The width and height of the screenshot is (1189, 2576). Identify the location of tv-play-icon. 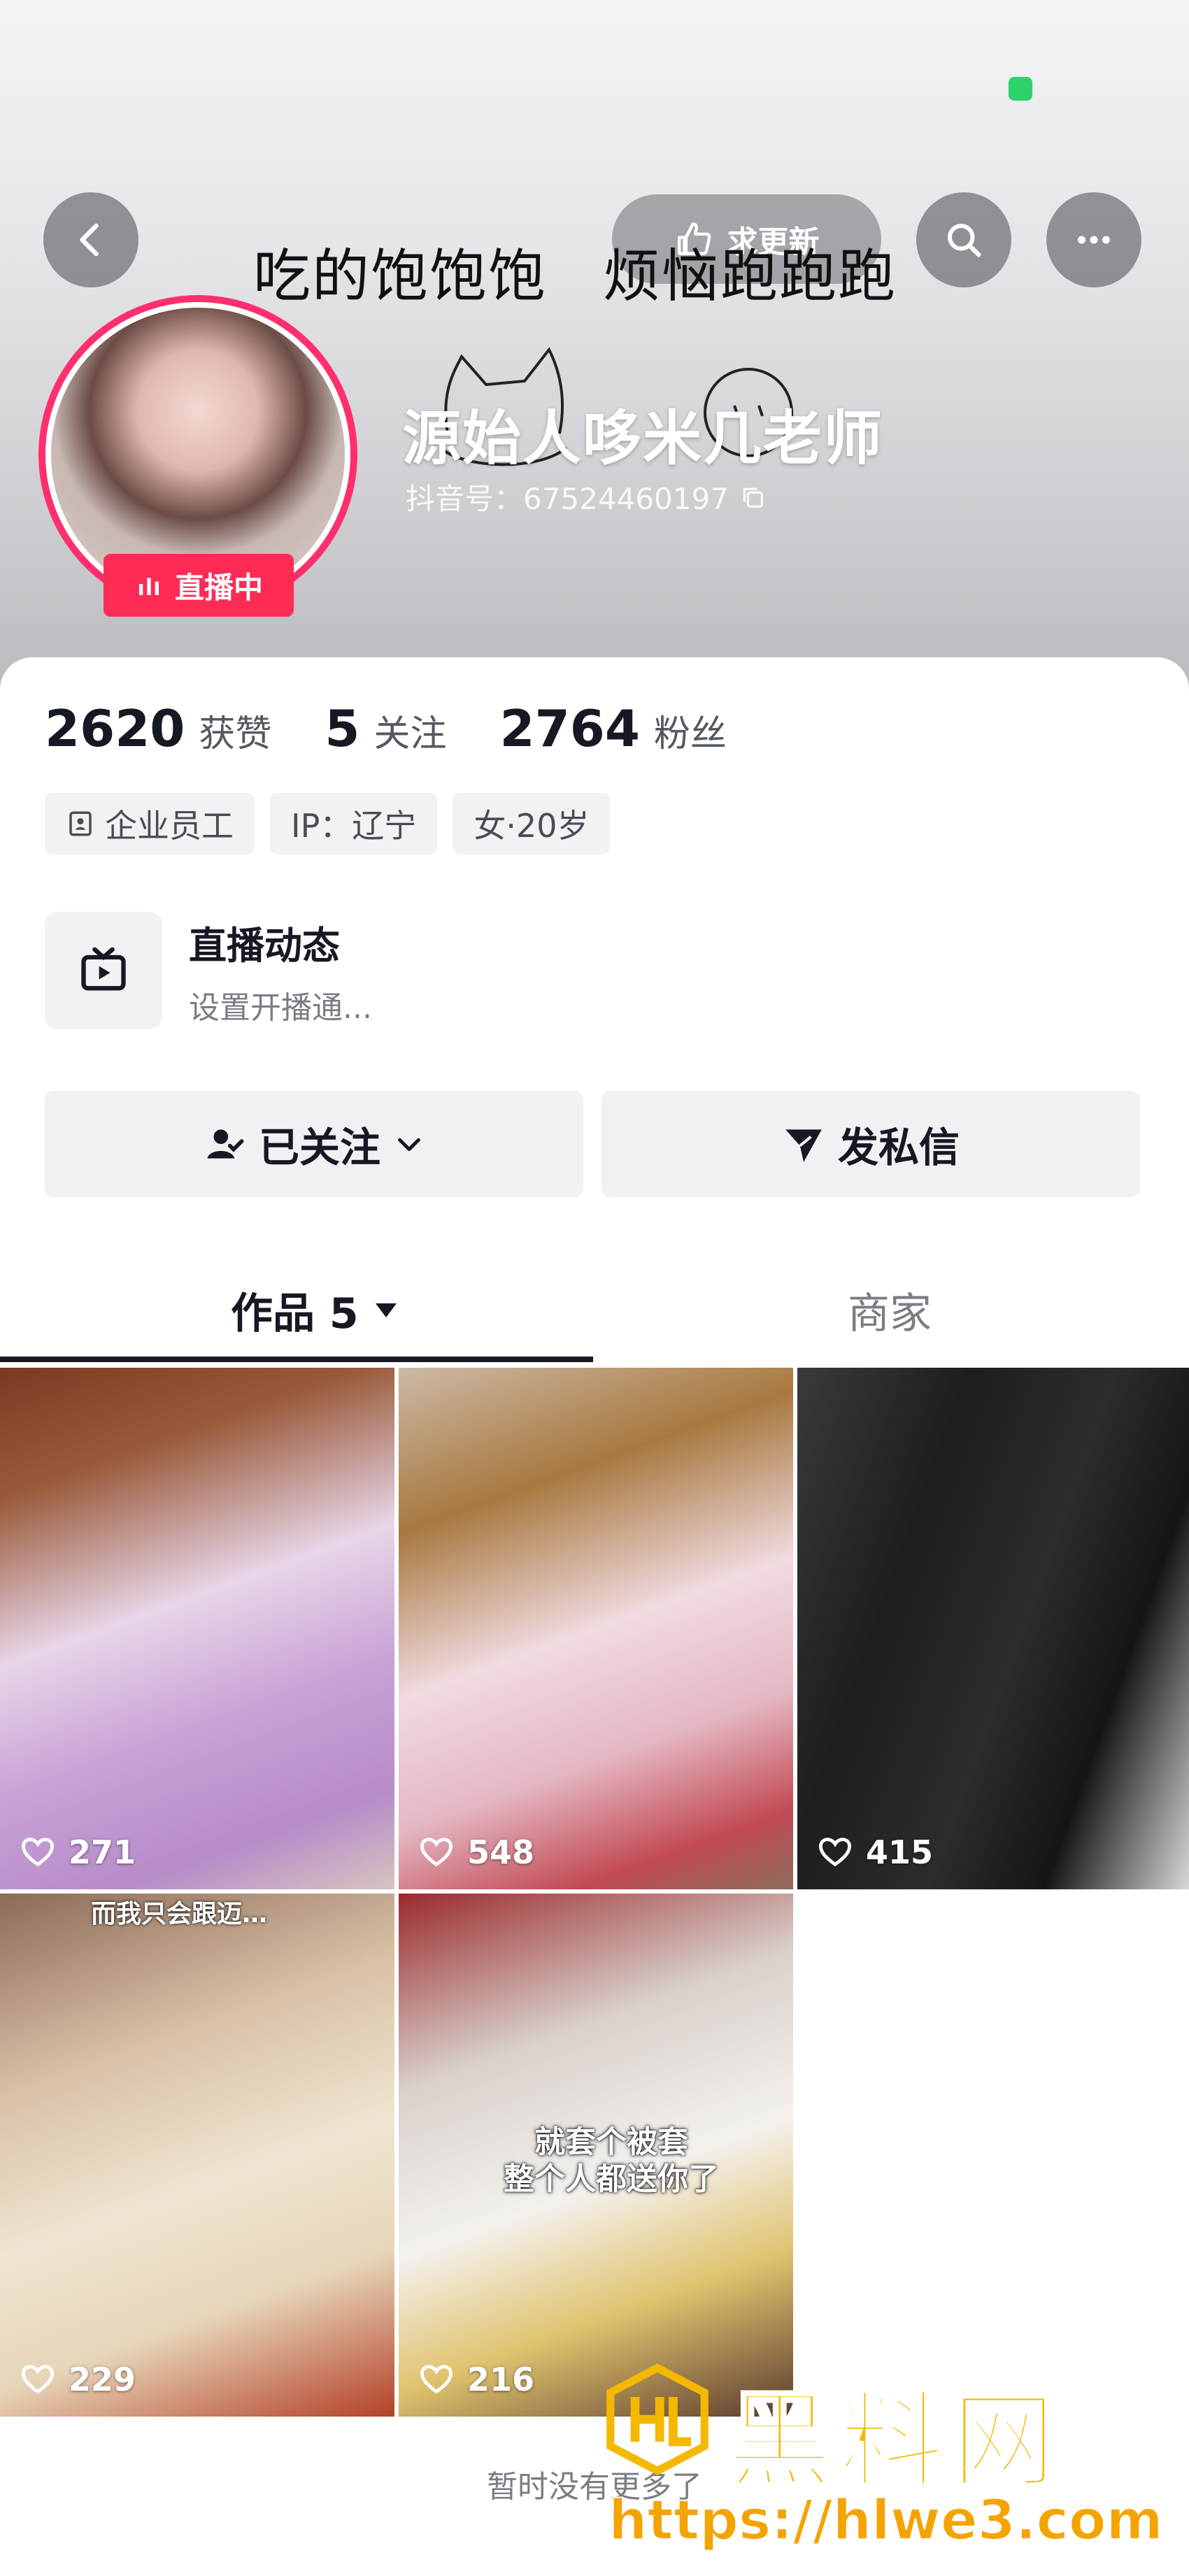
(104, 969).